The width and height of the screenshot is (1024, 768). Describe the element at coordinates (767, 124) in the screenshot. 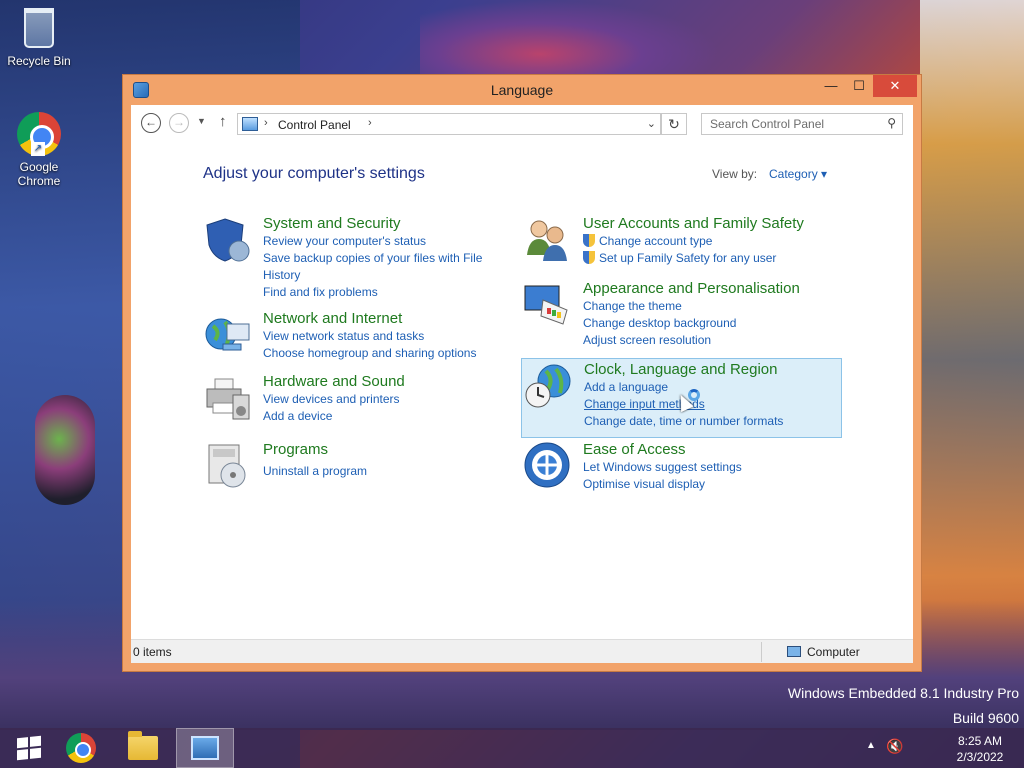

I see `search-placeholder: Search Control Panel` at that location.